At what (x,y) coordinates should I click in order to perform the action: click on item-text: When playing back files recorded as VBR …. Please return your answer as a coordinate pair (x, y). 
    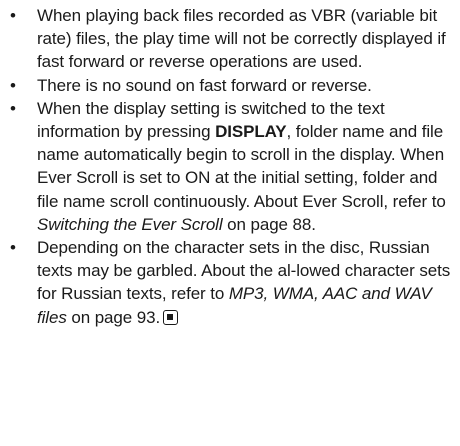
    Looking at the image, I should click on (241, 39).